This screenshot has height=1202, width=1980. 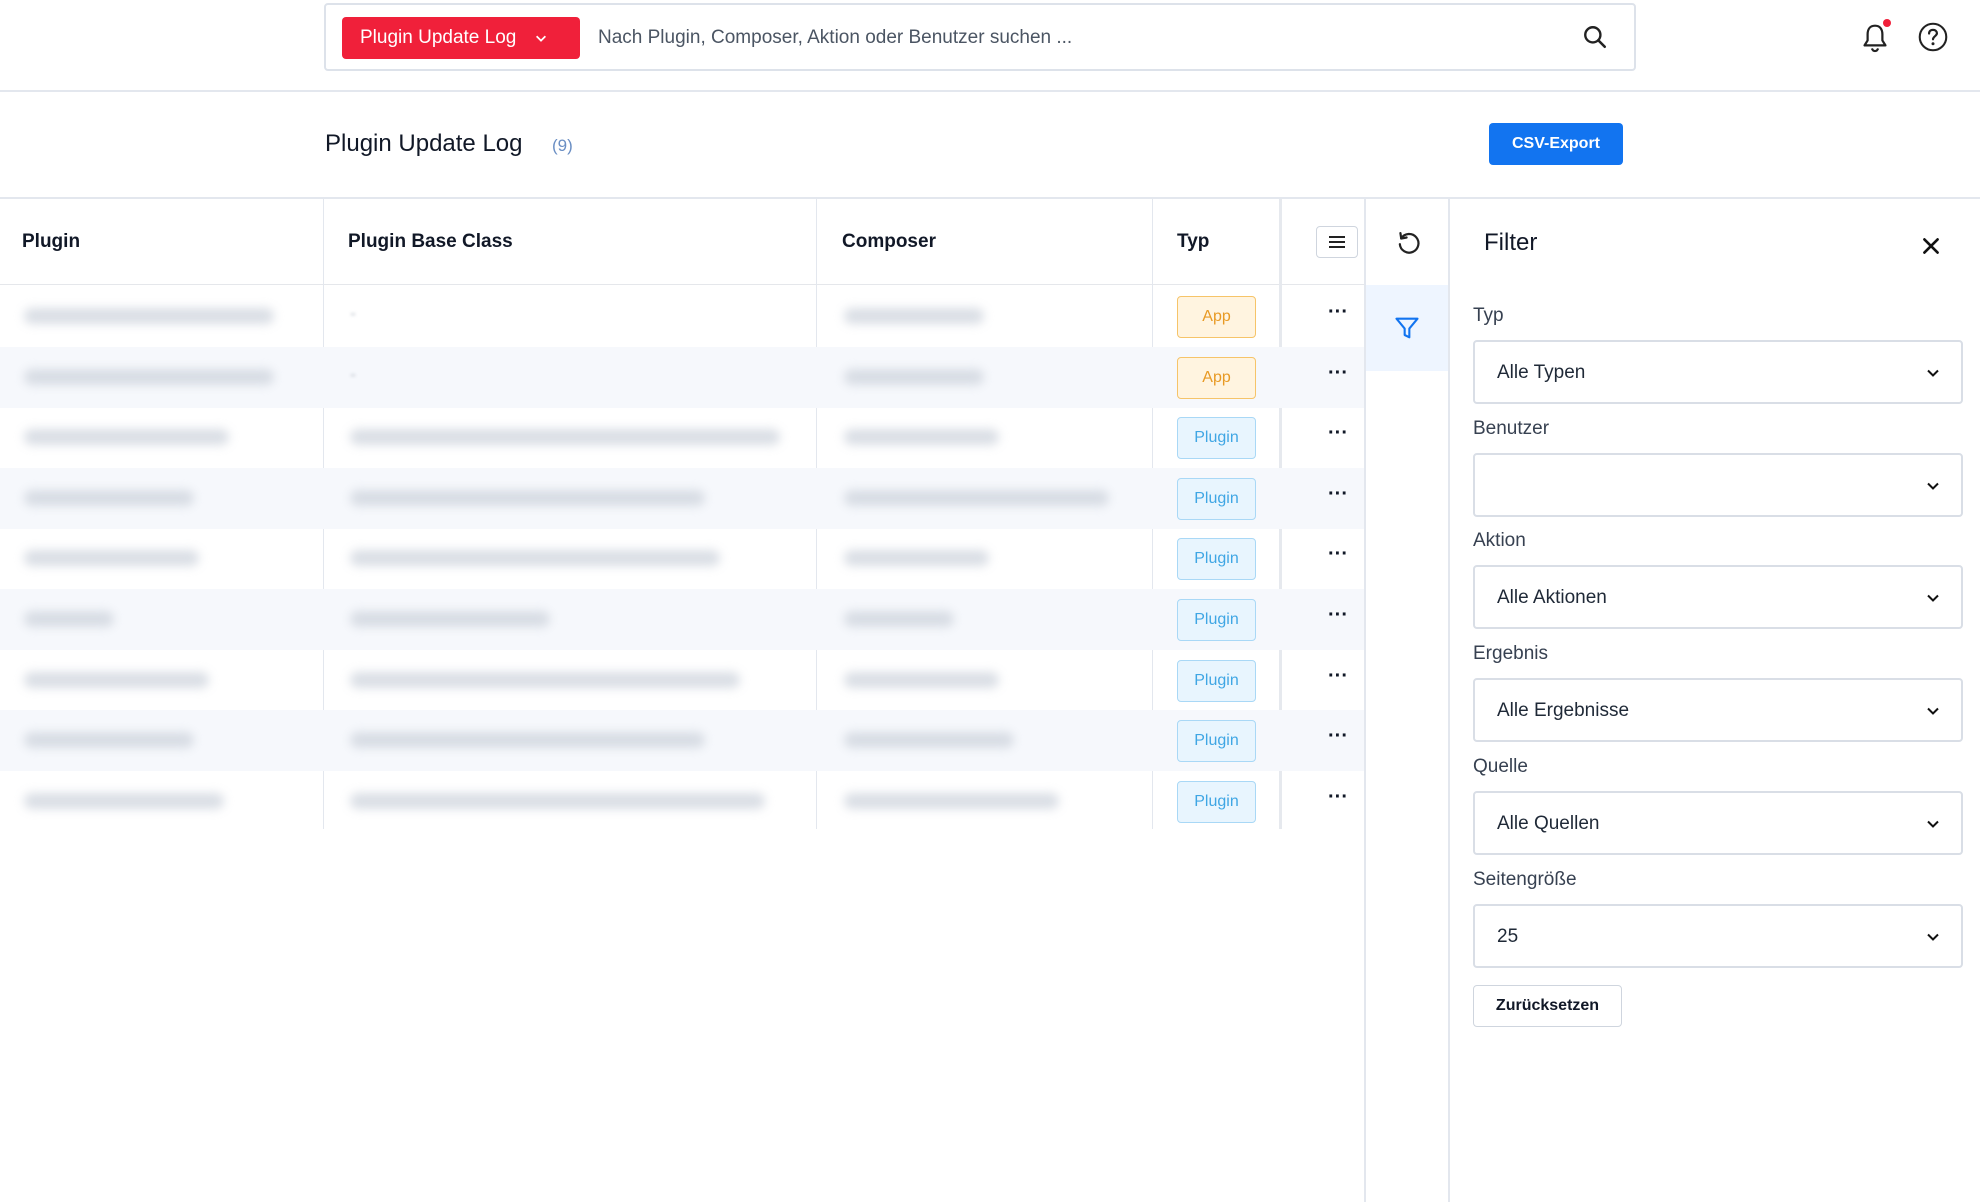 What do you see at coordinates (1718, 710) in the screenshot?
I see `filter-select: Alle Ergebnisse` at bounding box center [1718, 710].